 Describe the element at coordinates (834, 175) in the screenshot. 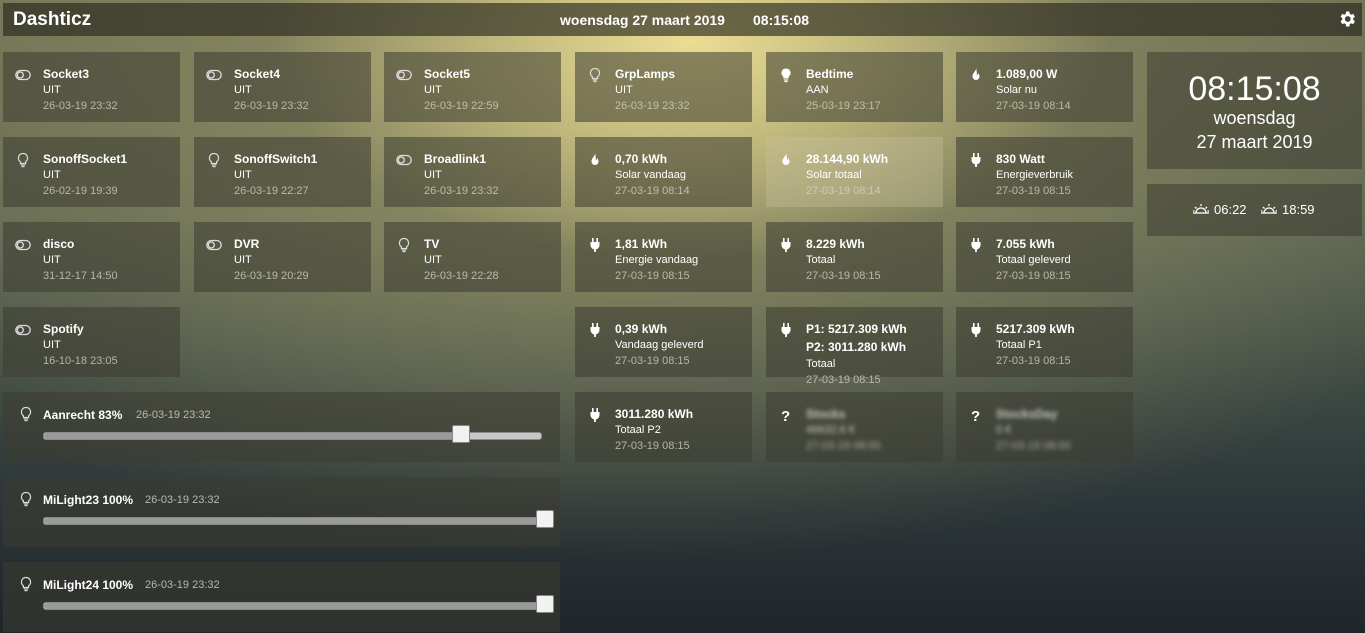

I see `tile-subtitle: Solar totaal` at that location.